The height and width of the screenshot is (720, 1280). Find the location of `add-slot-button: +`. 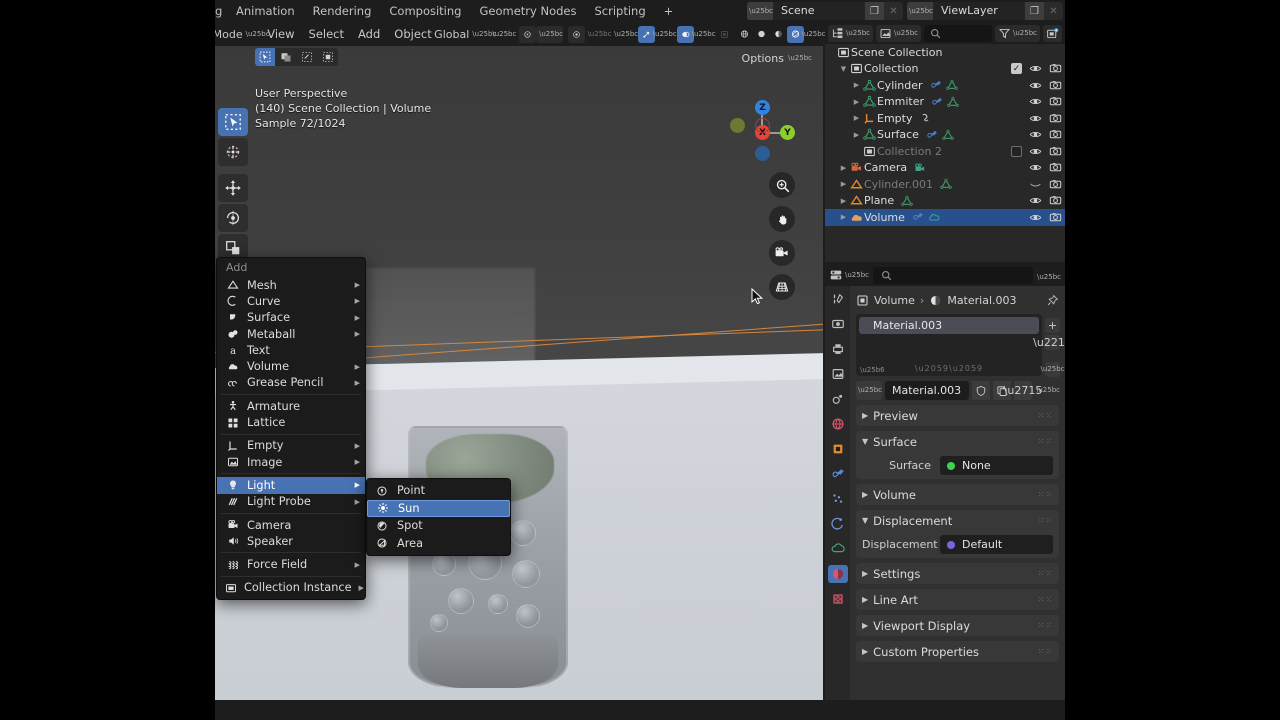

add-slot-button: + is located at coordinates (1052, 325).